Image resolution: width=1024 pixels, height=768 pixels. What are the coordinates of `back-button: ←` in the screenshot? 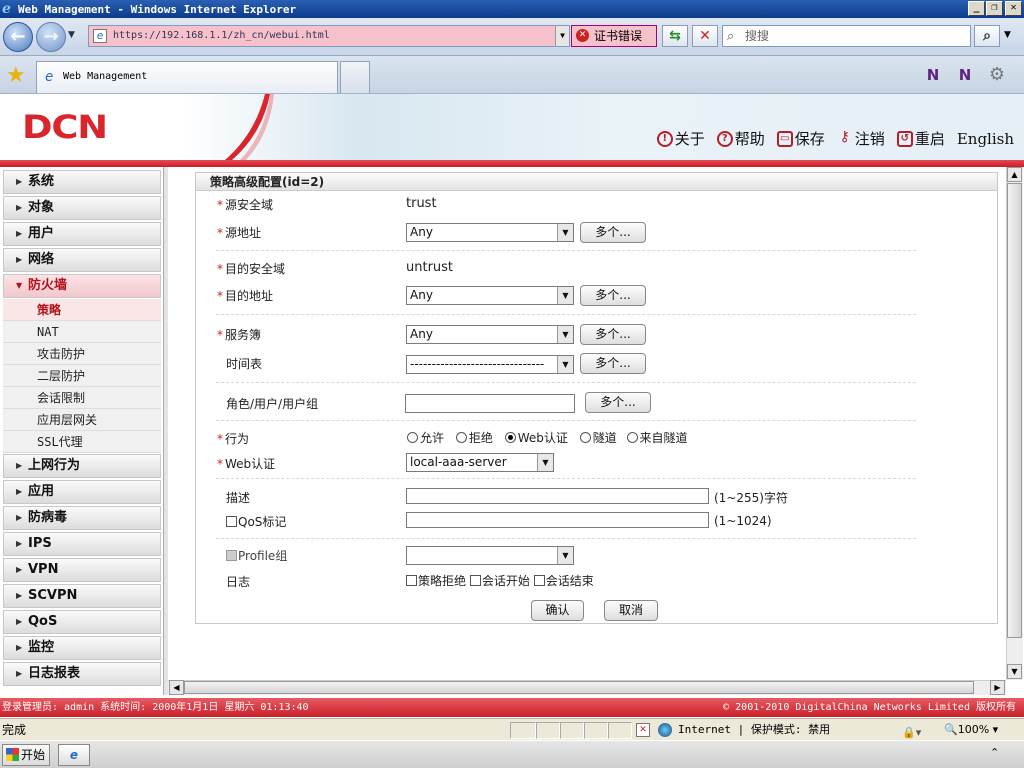 It's located at (18, 37).